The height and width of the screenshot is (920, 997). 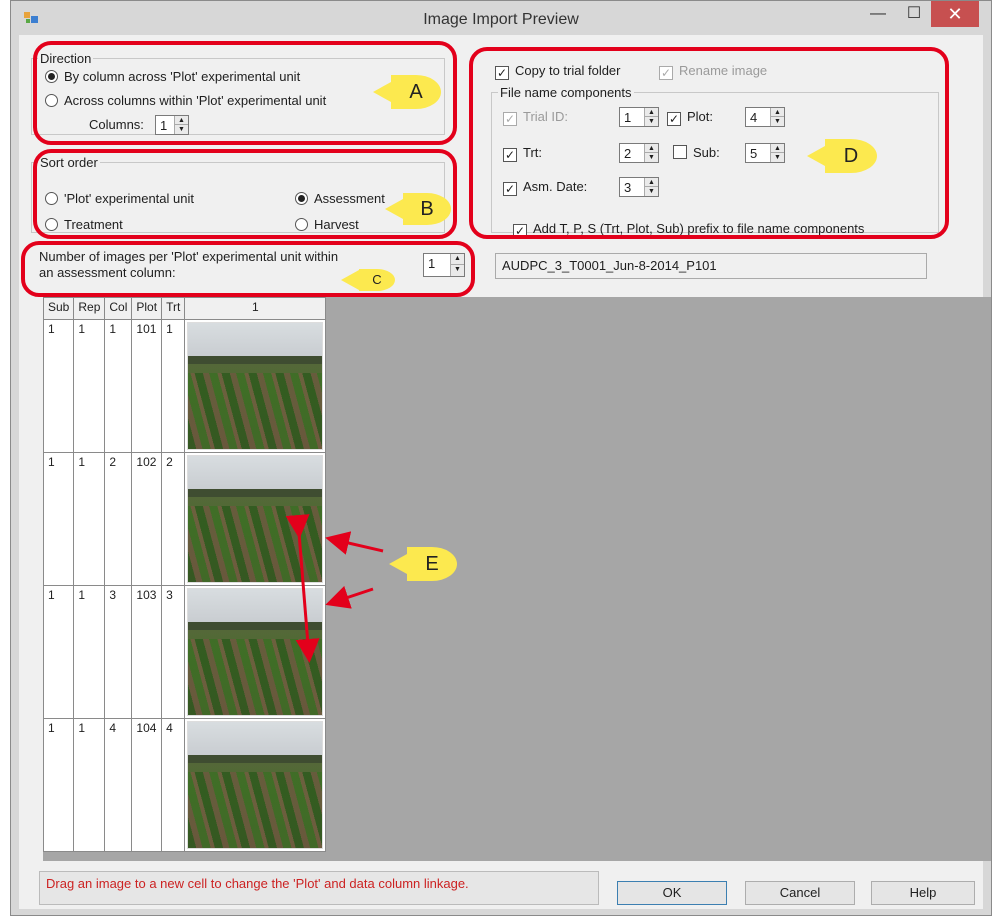 What do you see at coordinates (672, 893) in the screenshot?
I see `ok-button: OK` at bounding box center [672, 893].